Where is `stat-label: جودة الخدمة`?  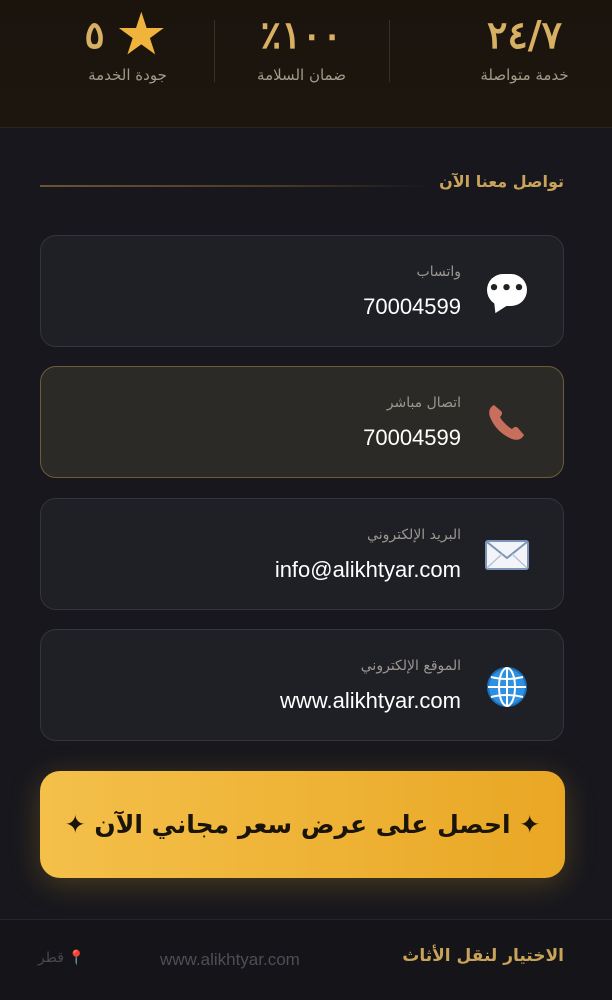
stat-label: جودة الخدمة is located at coordinates (127, 75).